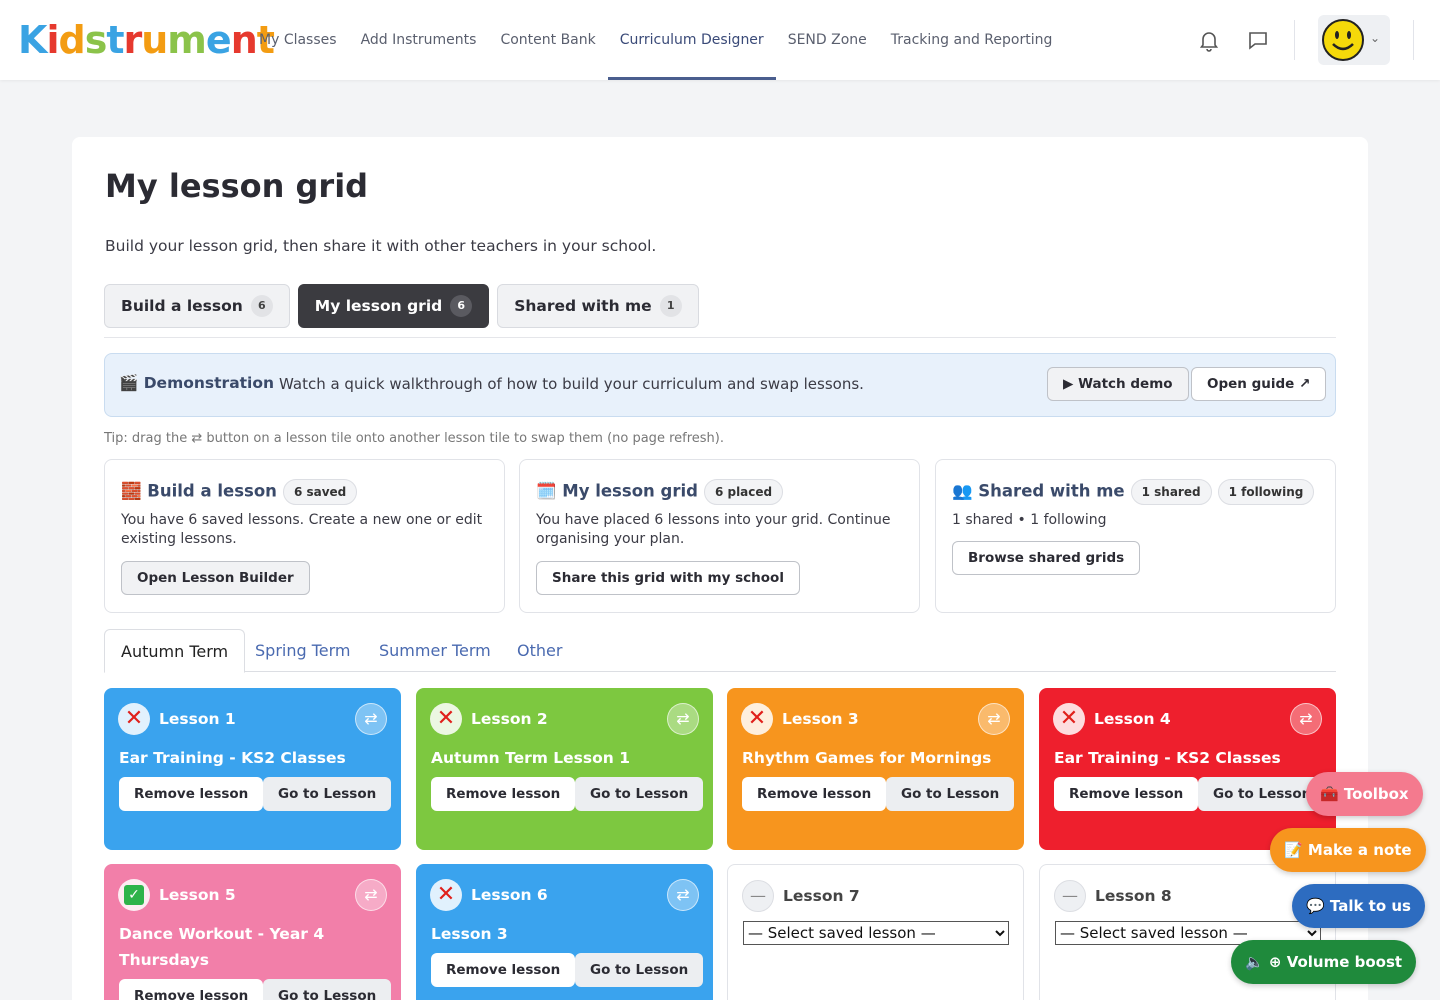 The image size is (1440, 1000). Describe the element at coordinates (1258, 40) in the screenshot. I see `chat-icon` at that location.